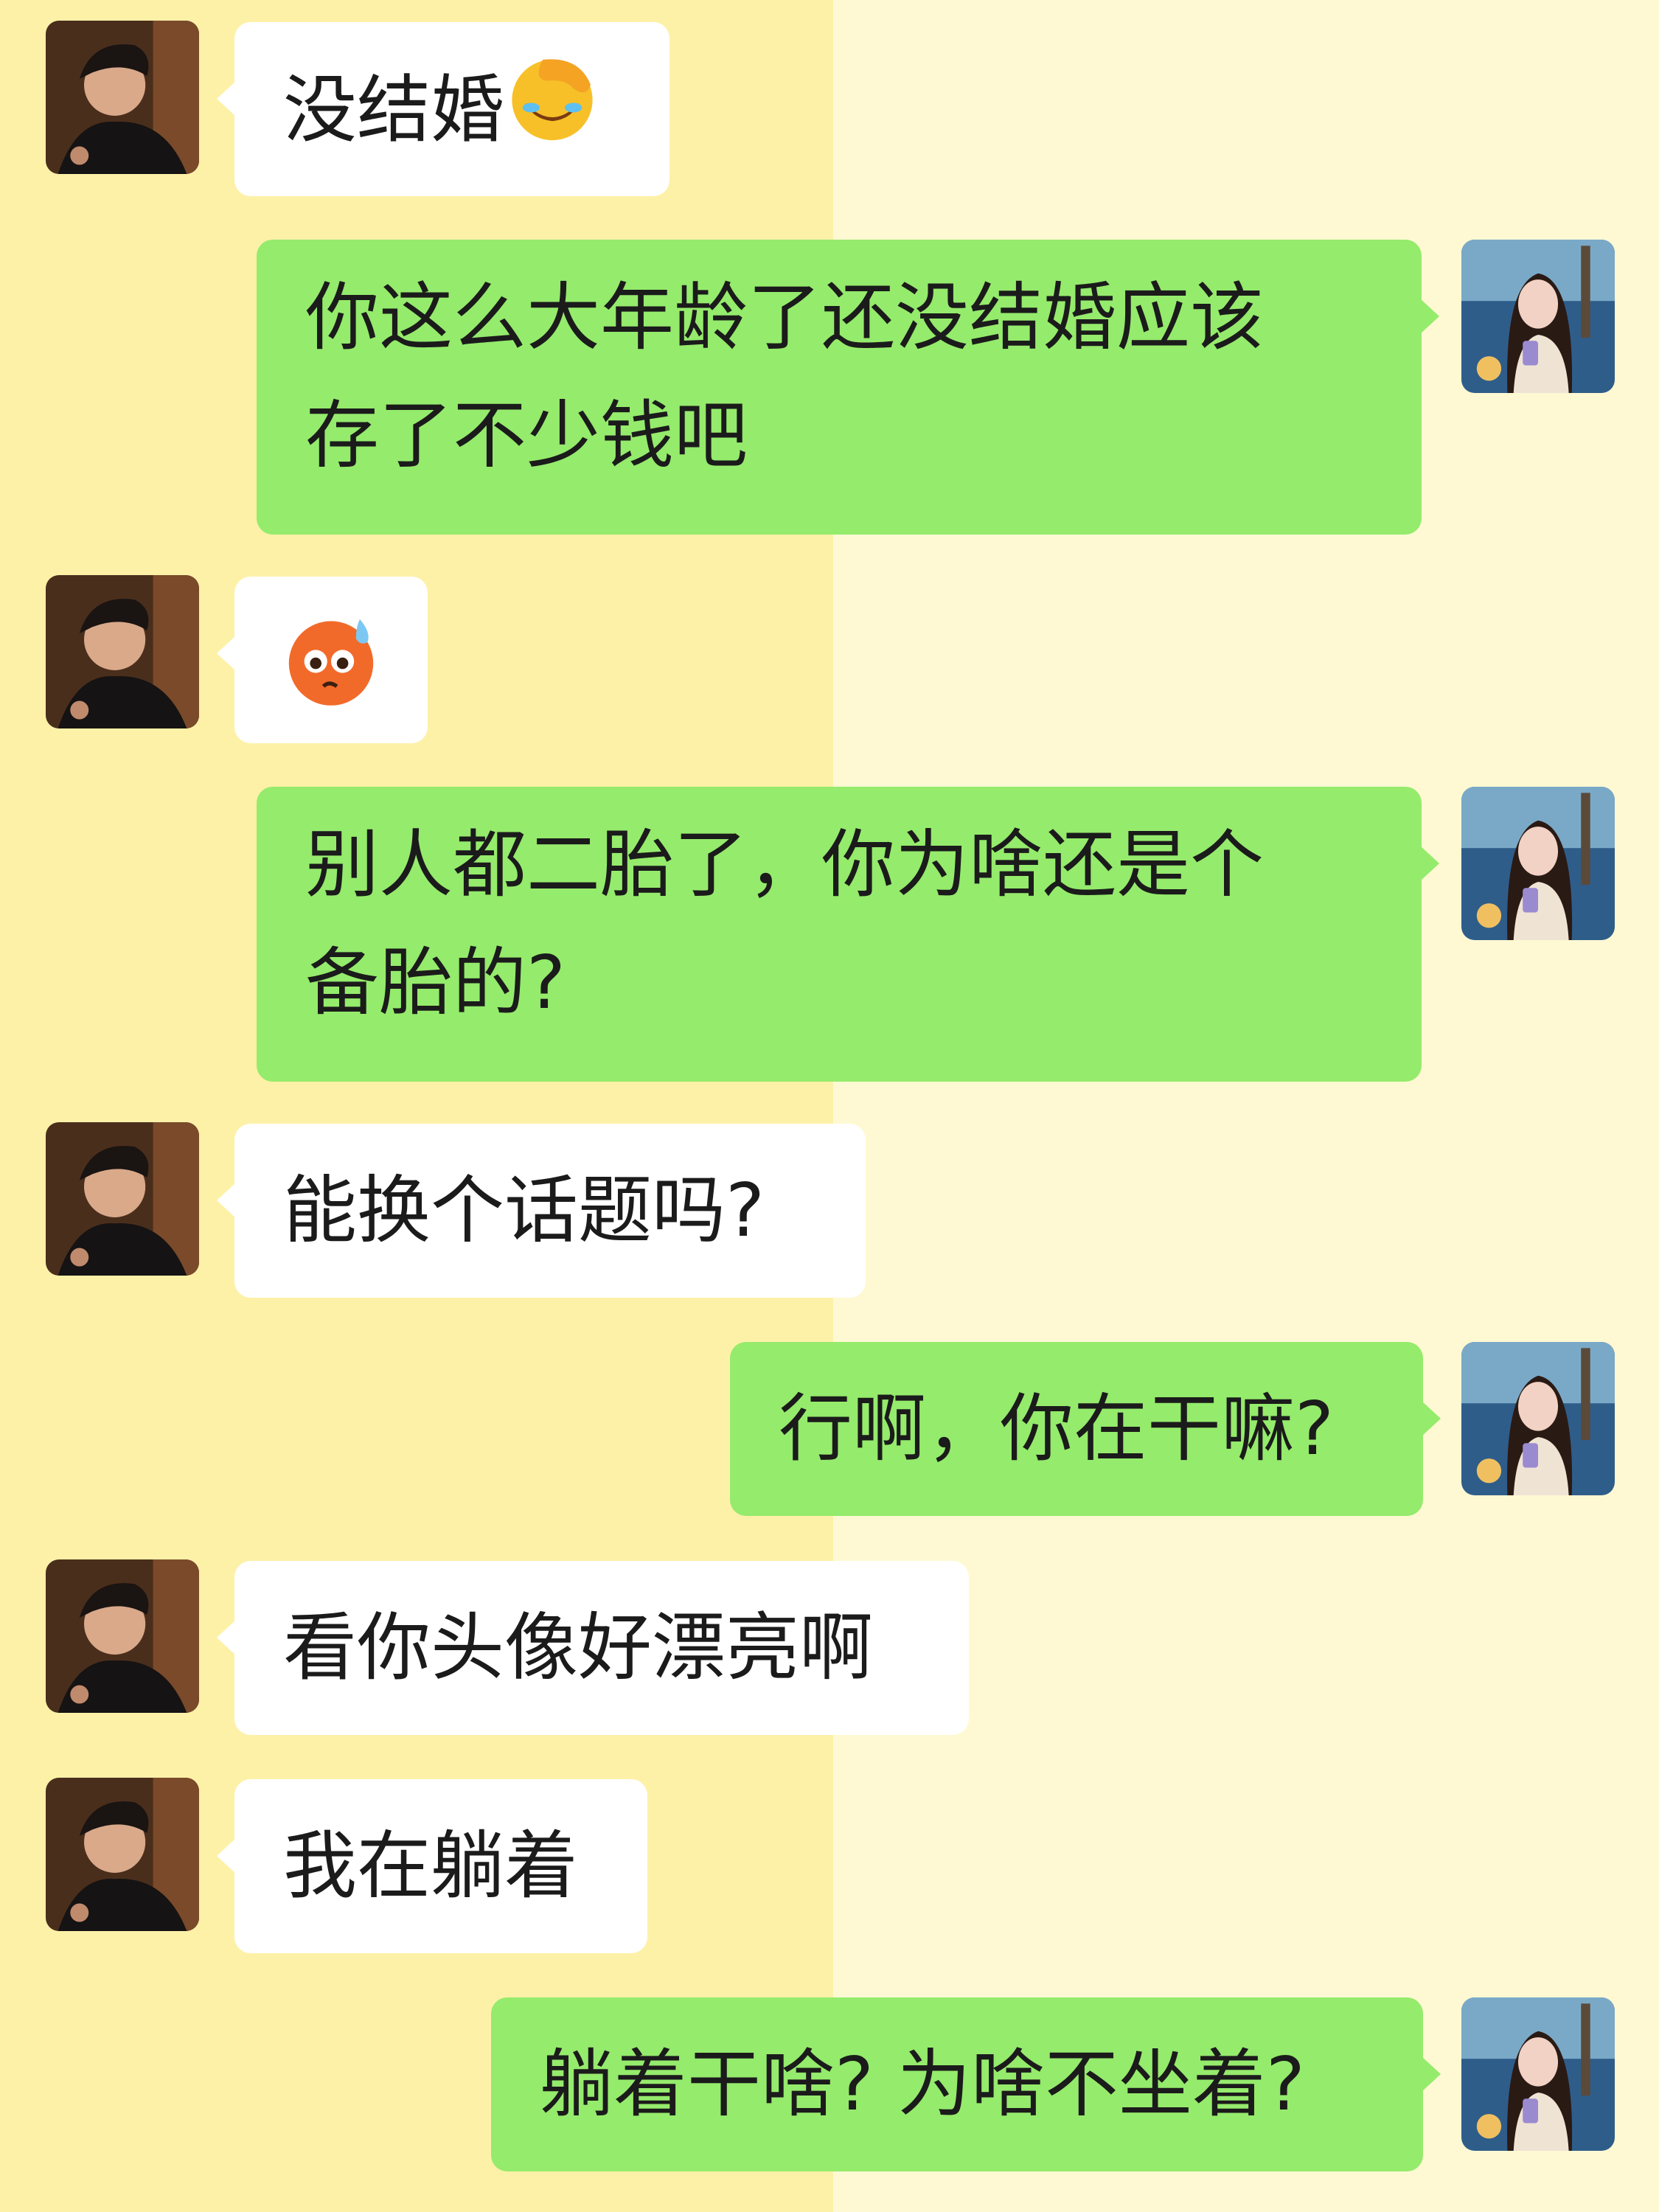 This screenshot has width=1659, height=2212. I want to click on message-bubble-incoming: 能换个话题吗?, so click(541, 1211).